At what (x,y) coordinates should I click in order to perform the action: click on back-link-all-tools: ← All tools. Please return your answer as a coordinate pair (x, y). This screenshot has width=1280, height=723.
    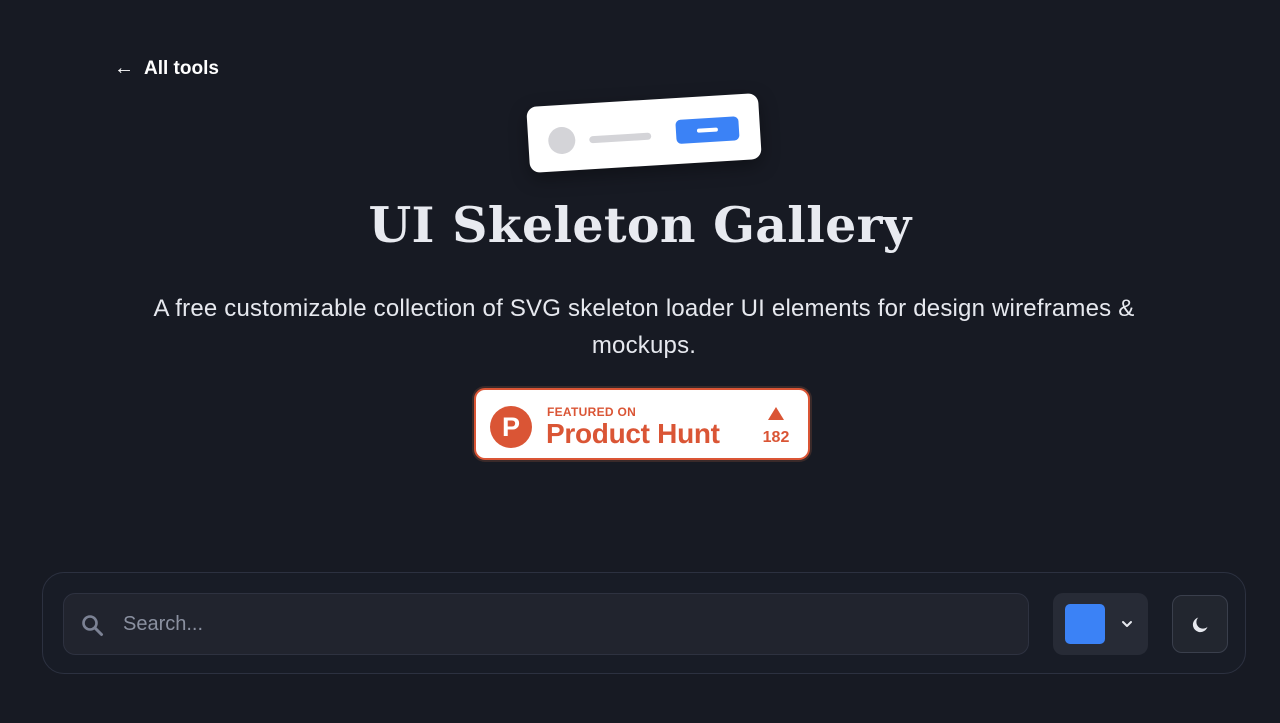
    Looking at the image, I should click on (166, 69).